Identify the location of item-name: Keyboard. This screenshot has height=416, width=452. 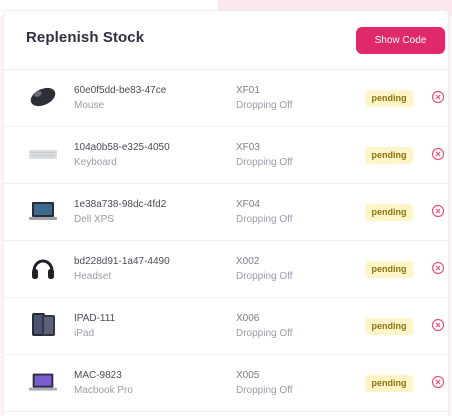
(95, 162).